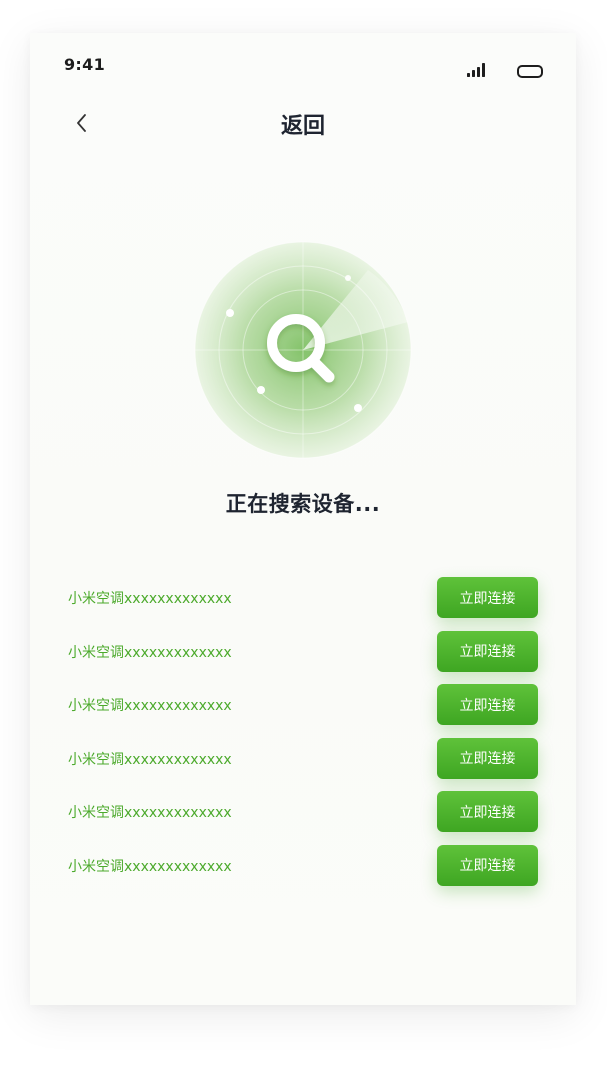  Describe the element at coordinates (84, 64) in the screenshot. I see `status-time: 9:41` at that location.